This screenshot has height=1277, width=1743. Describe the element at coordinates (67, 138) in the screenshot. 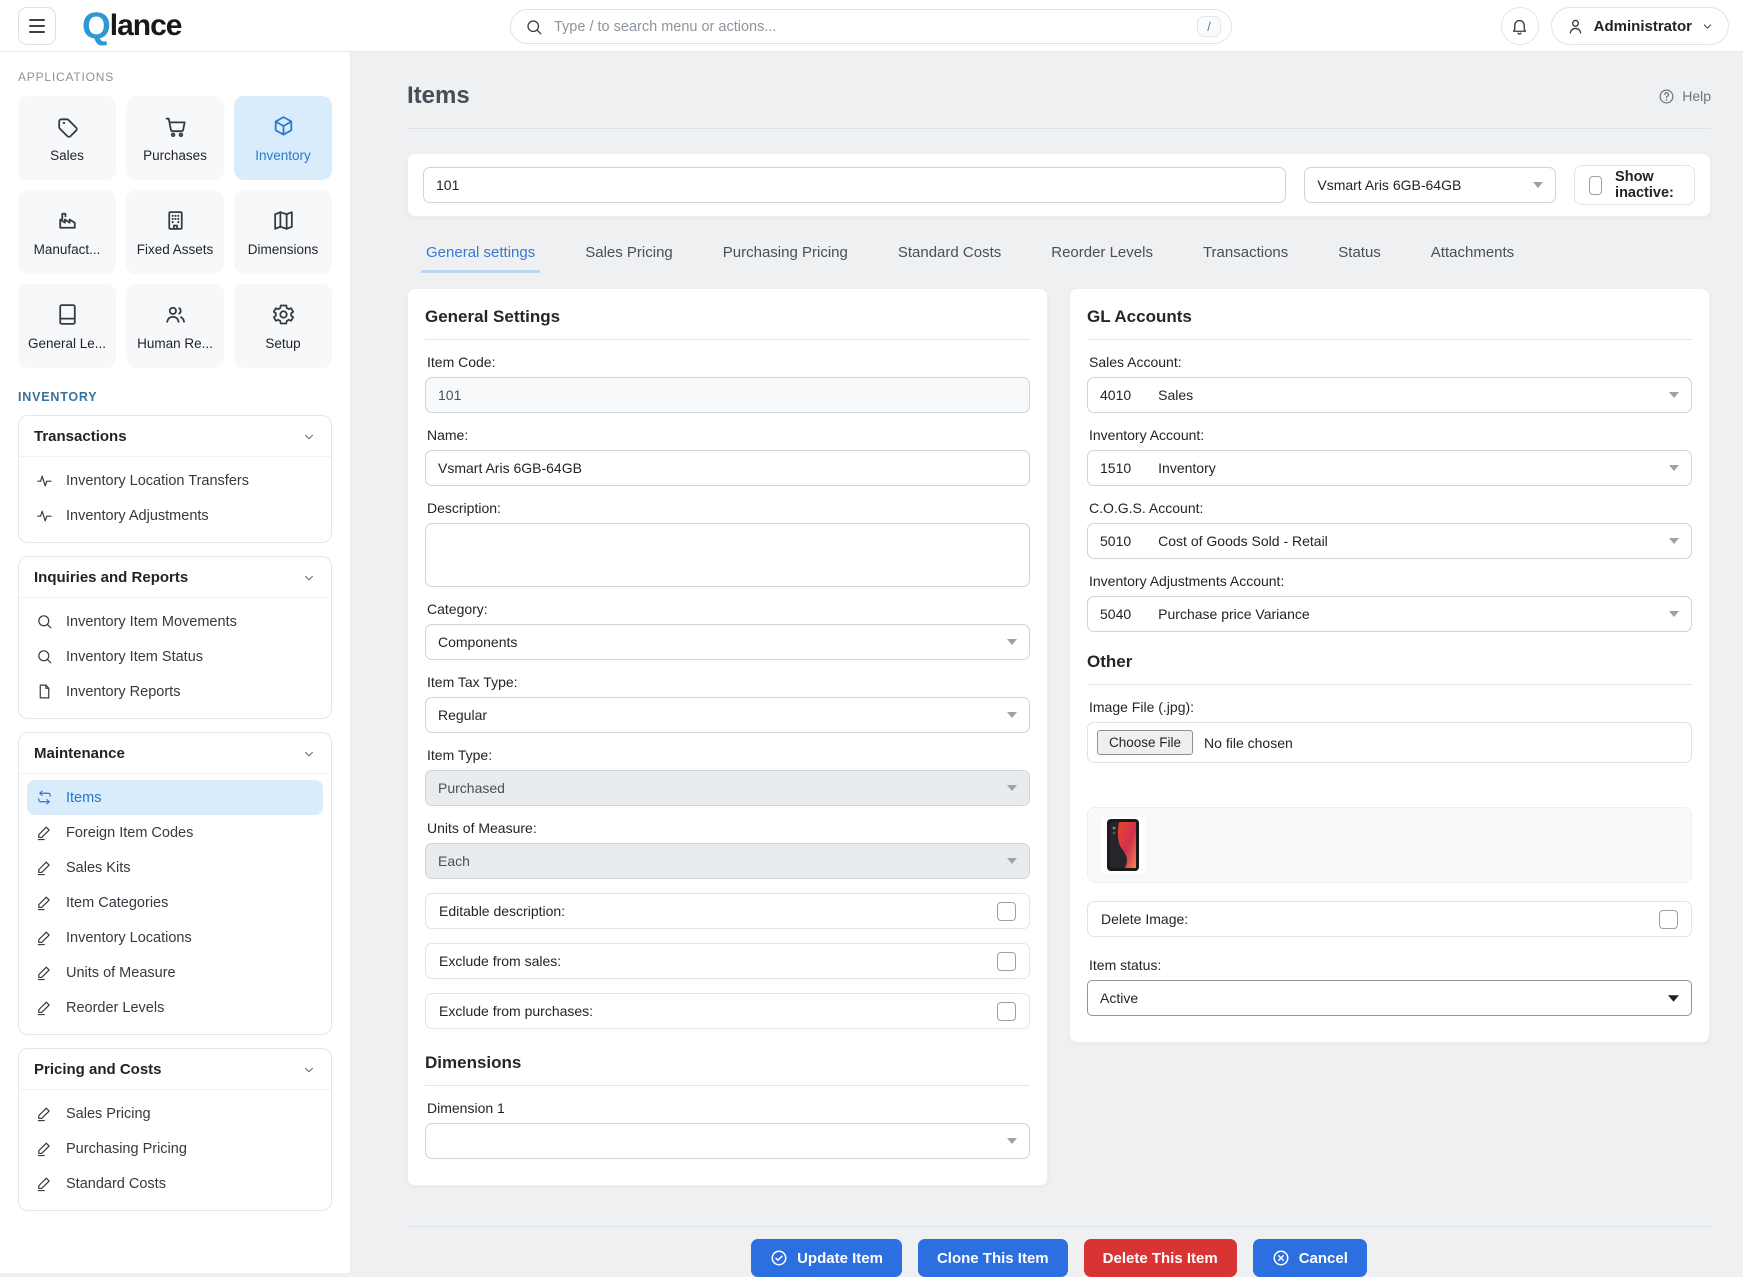

I see `app-tile-sales: Sales` at that location.